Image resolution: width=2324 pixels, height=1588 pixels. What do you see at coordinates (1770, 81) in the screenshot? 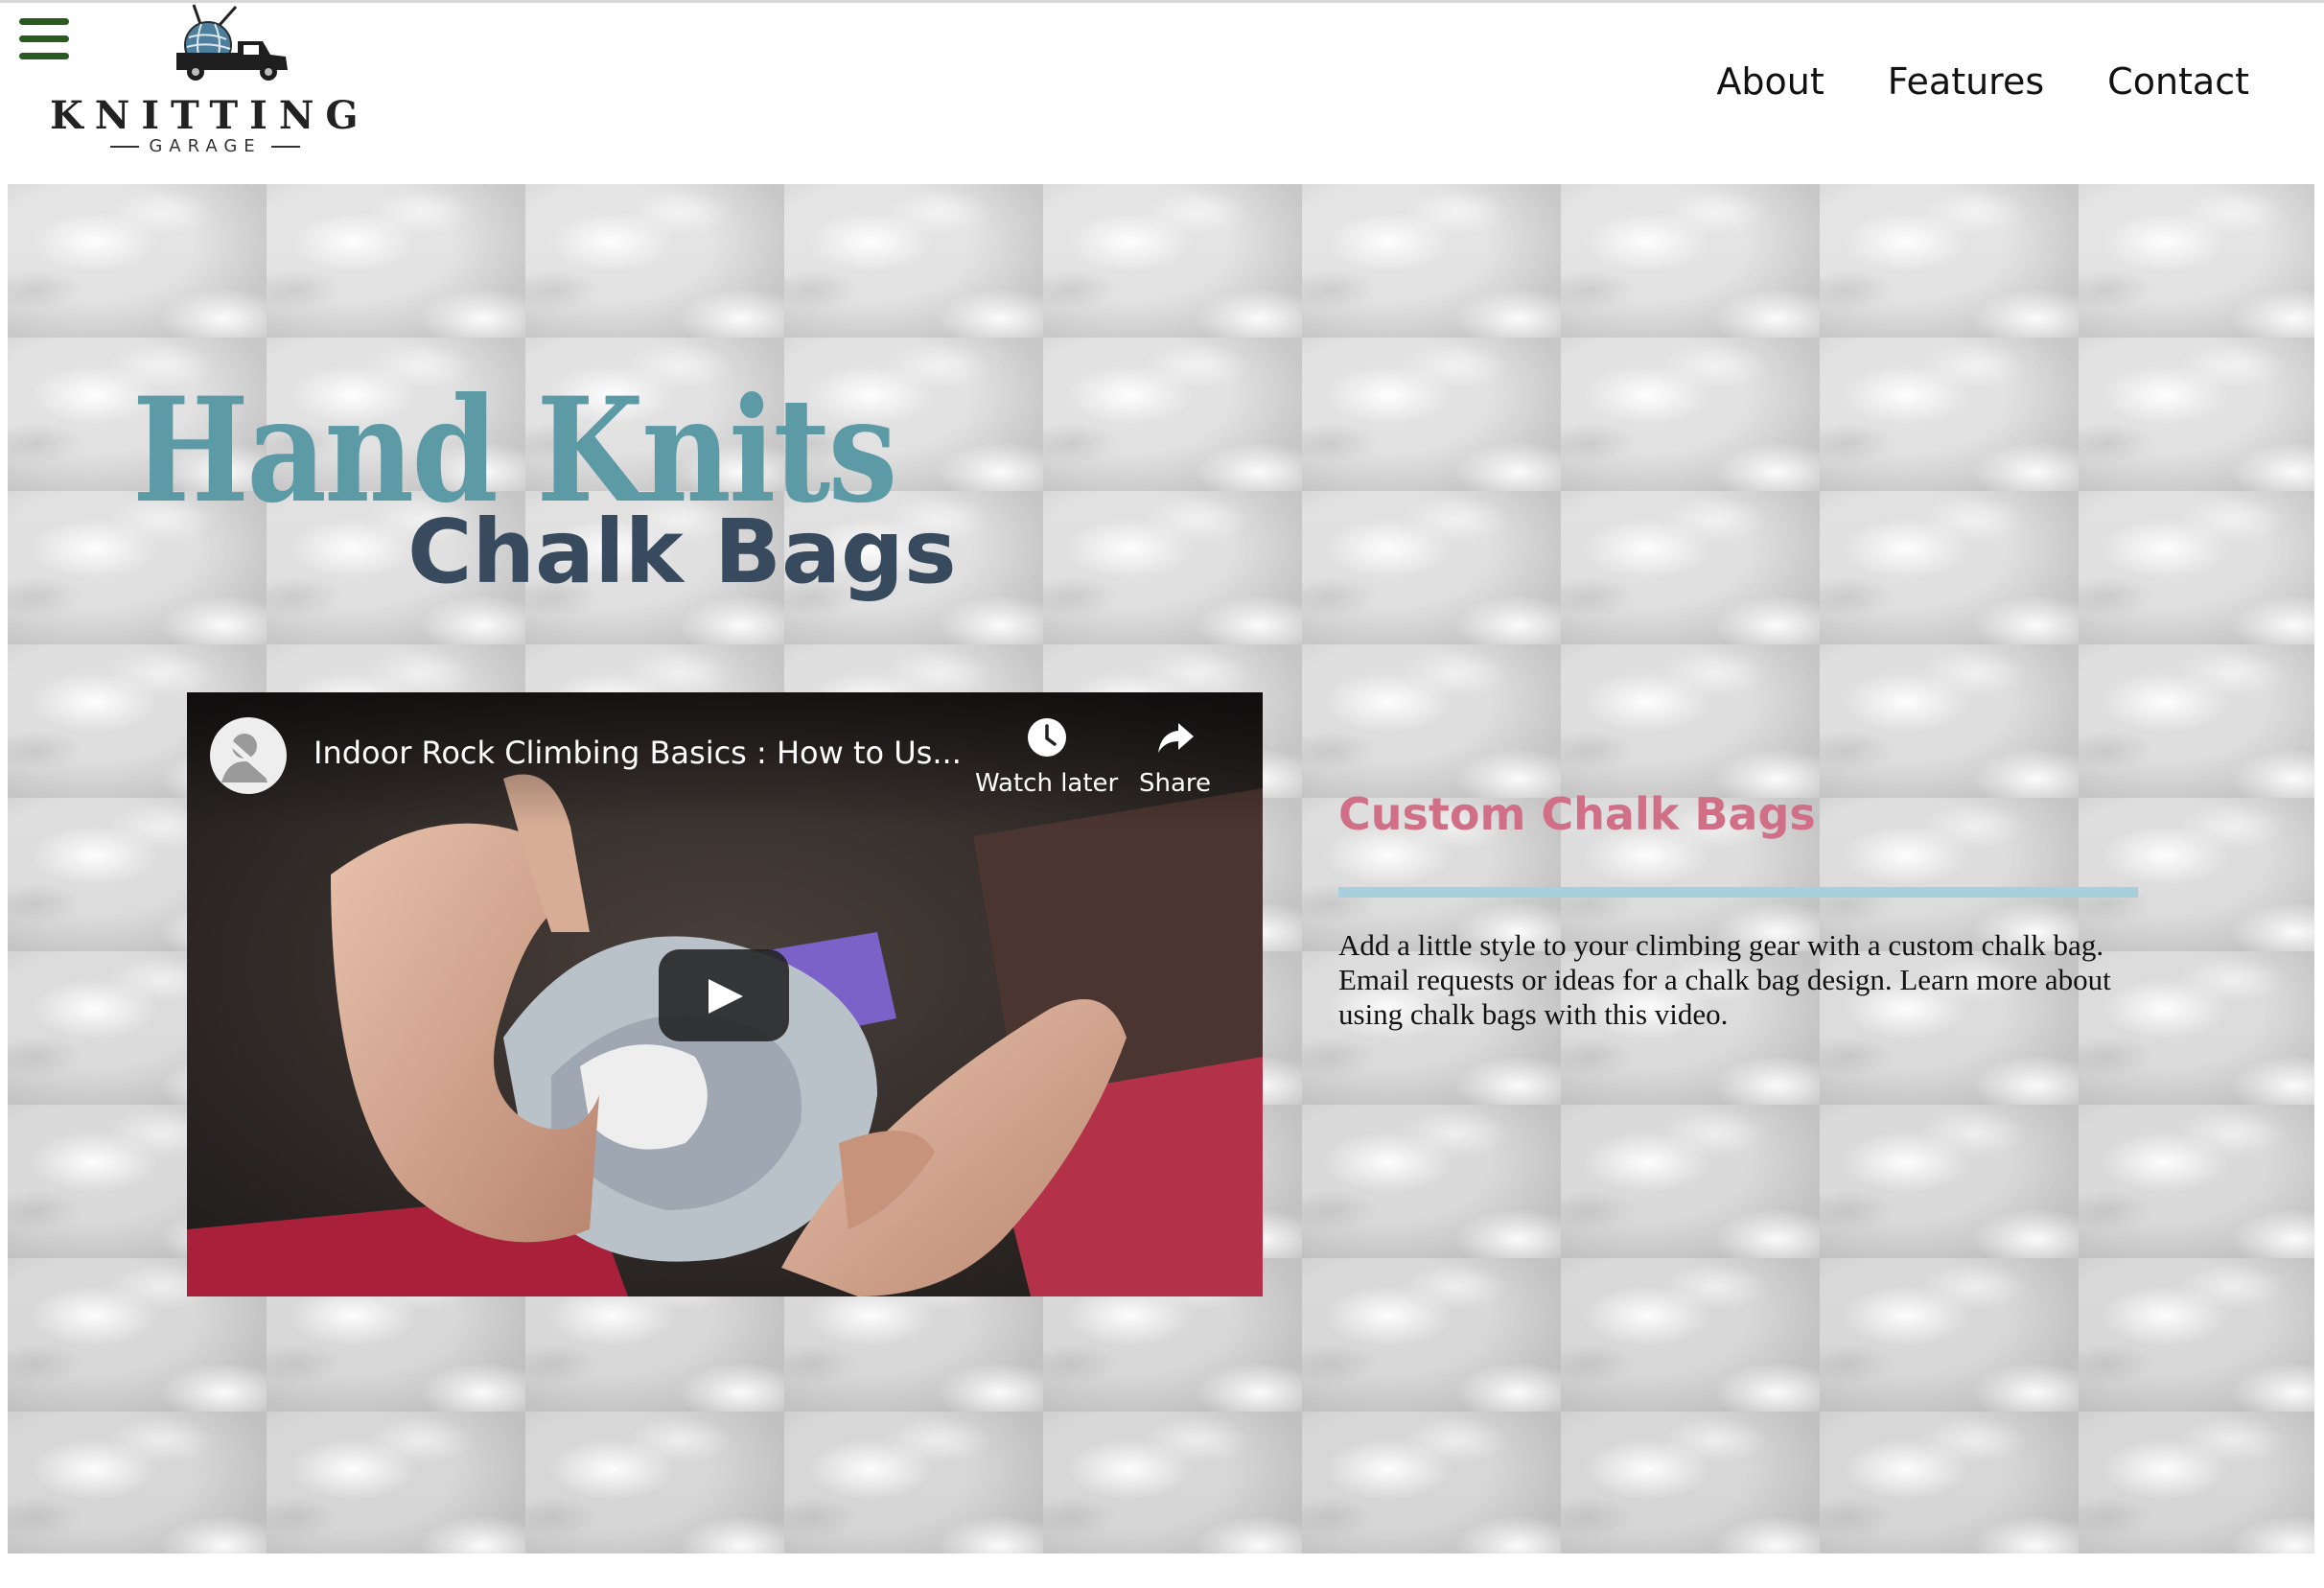
I see `nav-link-about: About` at bounding box center [1770, 81].